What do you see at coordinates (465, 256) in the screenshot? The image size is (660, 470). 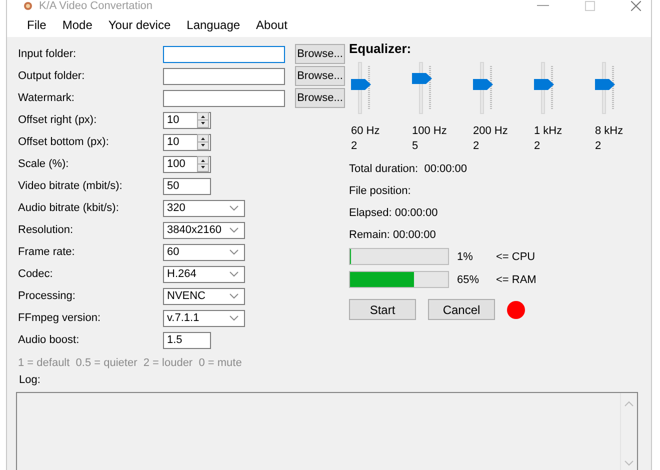 I see `meter-reading: 1%` at bounding box center [465, 256].